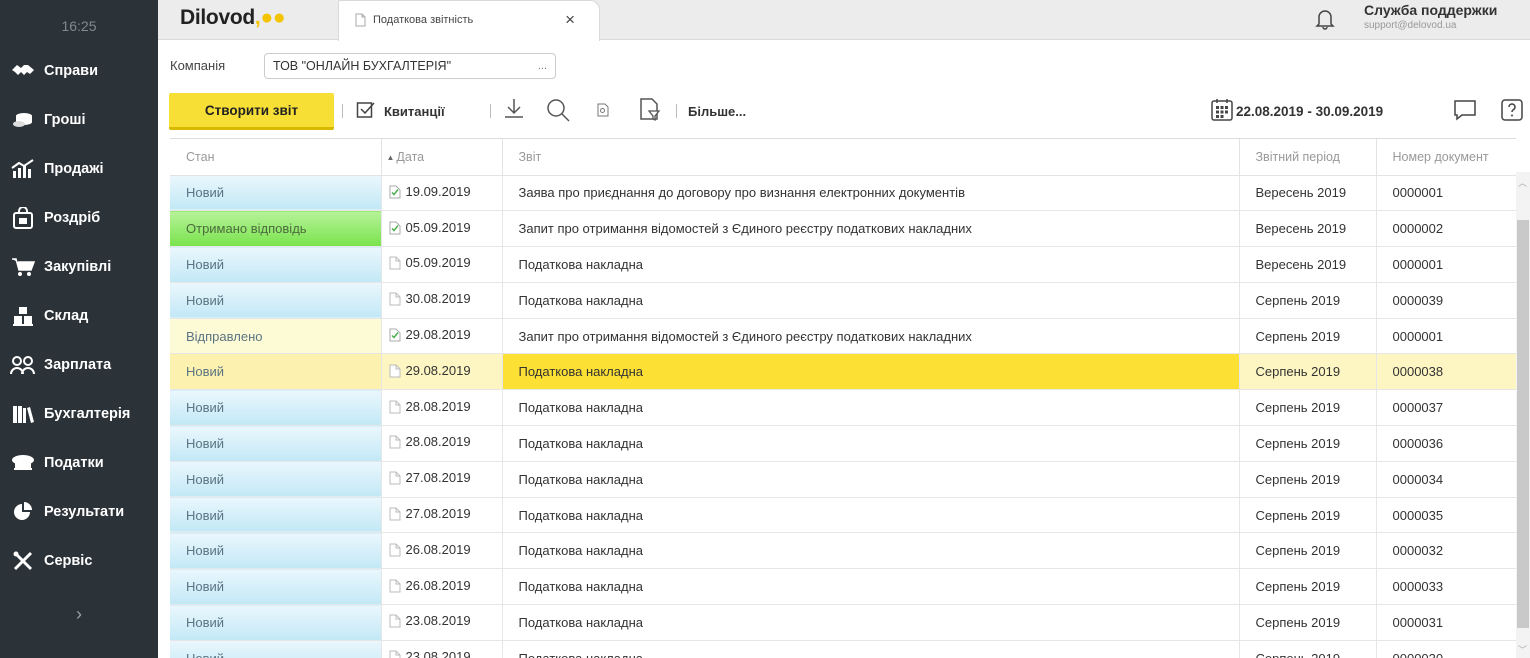 The height and width of the screenshot is (658, 1530). I want to click on date-cell: 30.08.2019, so click(442, 300).